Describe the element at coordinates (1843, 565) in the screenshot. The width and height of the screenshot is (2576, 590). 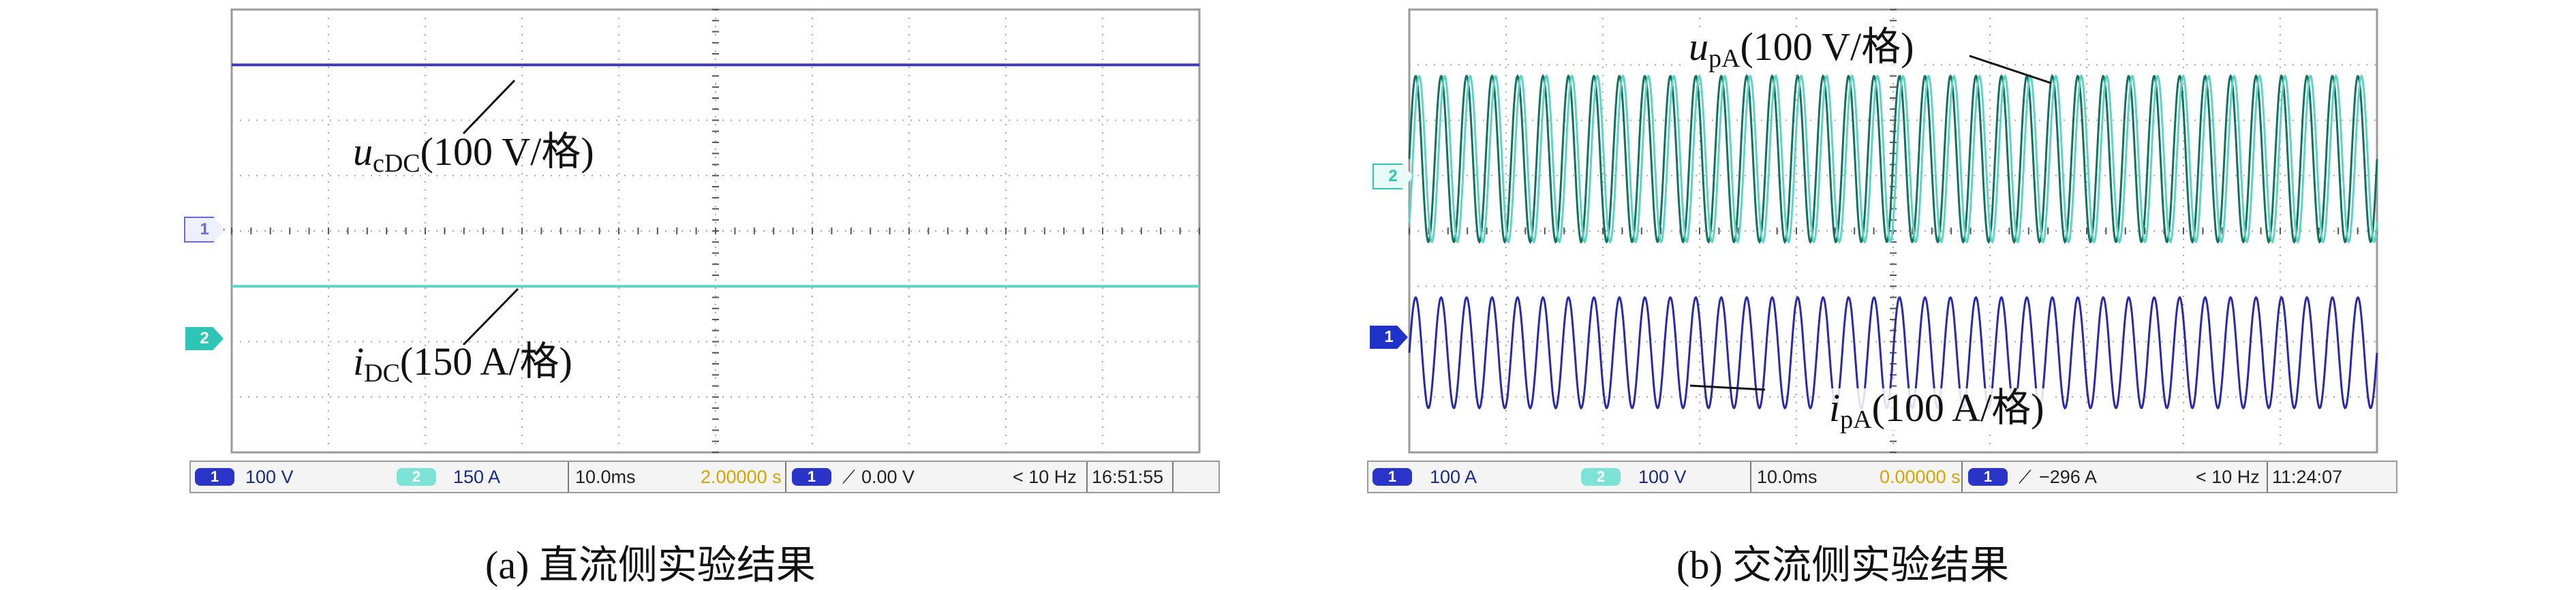
I see `caption-b: (b) 交流侧实验结果` at that location.